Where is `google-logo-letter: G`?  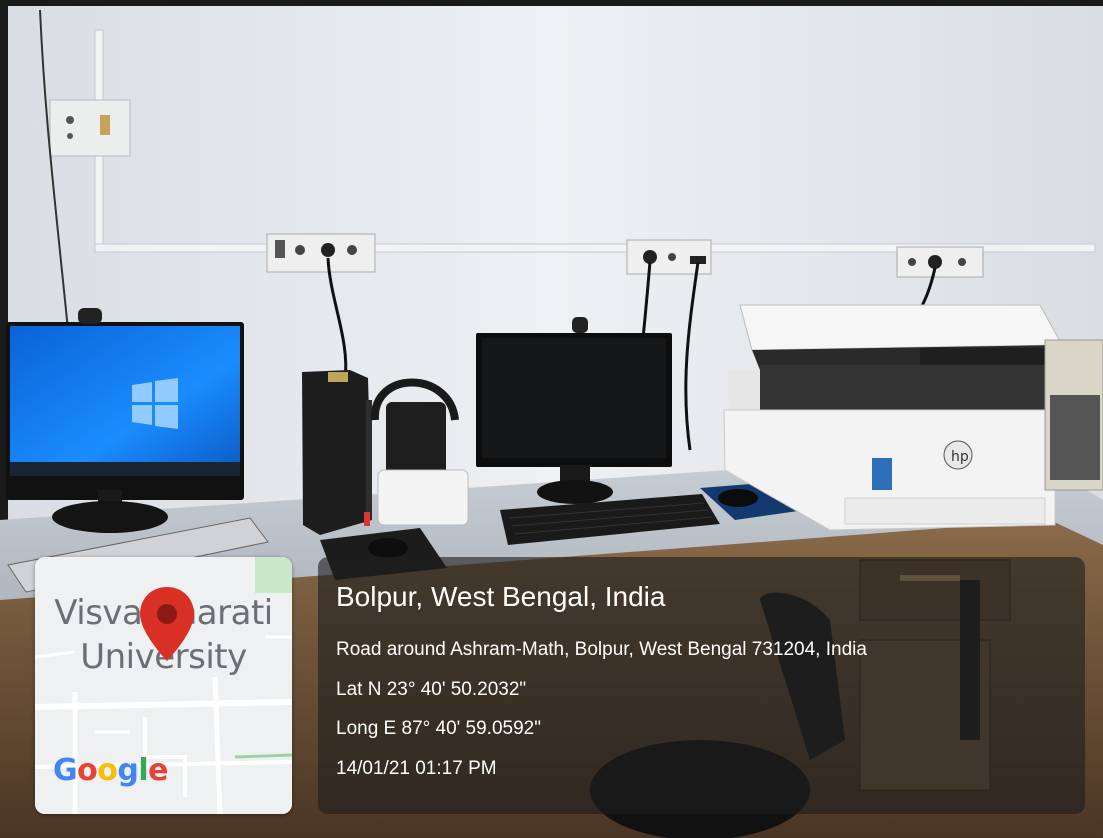 google-logo-letter: G is located at coordinates (65, 770).